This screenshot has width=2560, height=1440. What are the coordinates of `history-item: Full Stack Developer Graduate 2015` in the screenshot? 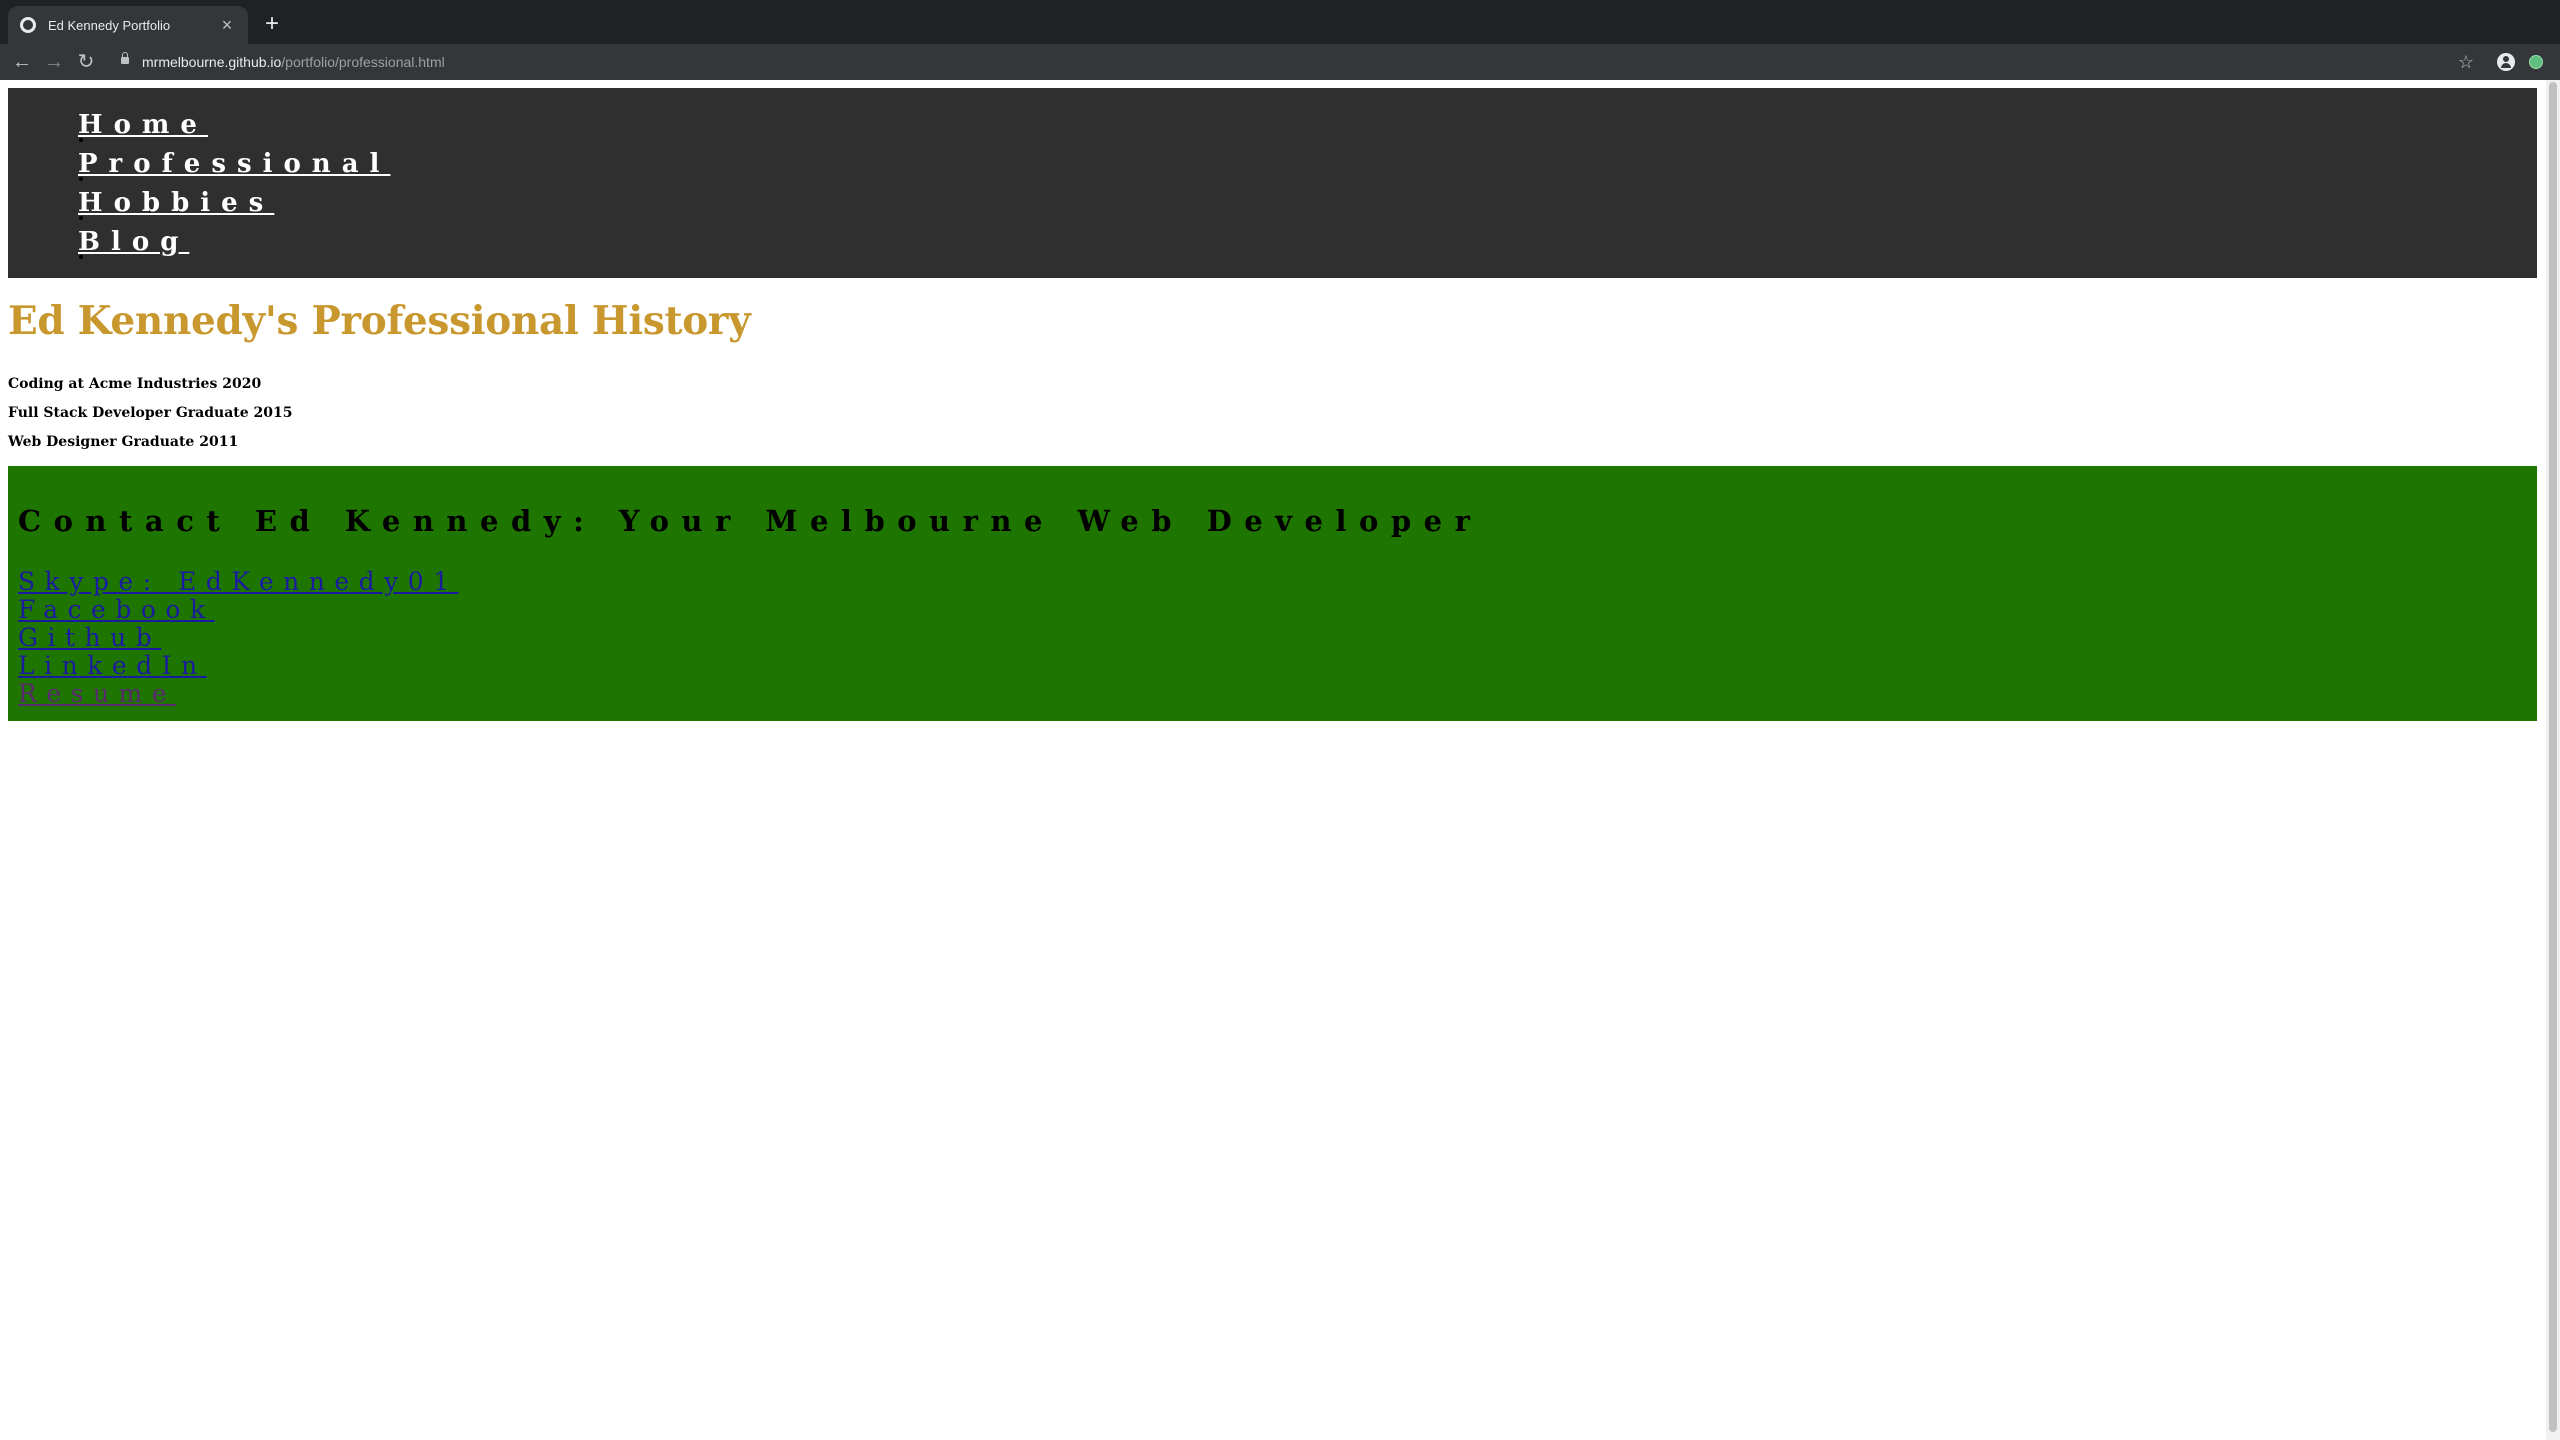 It's located at (150, 413).